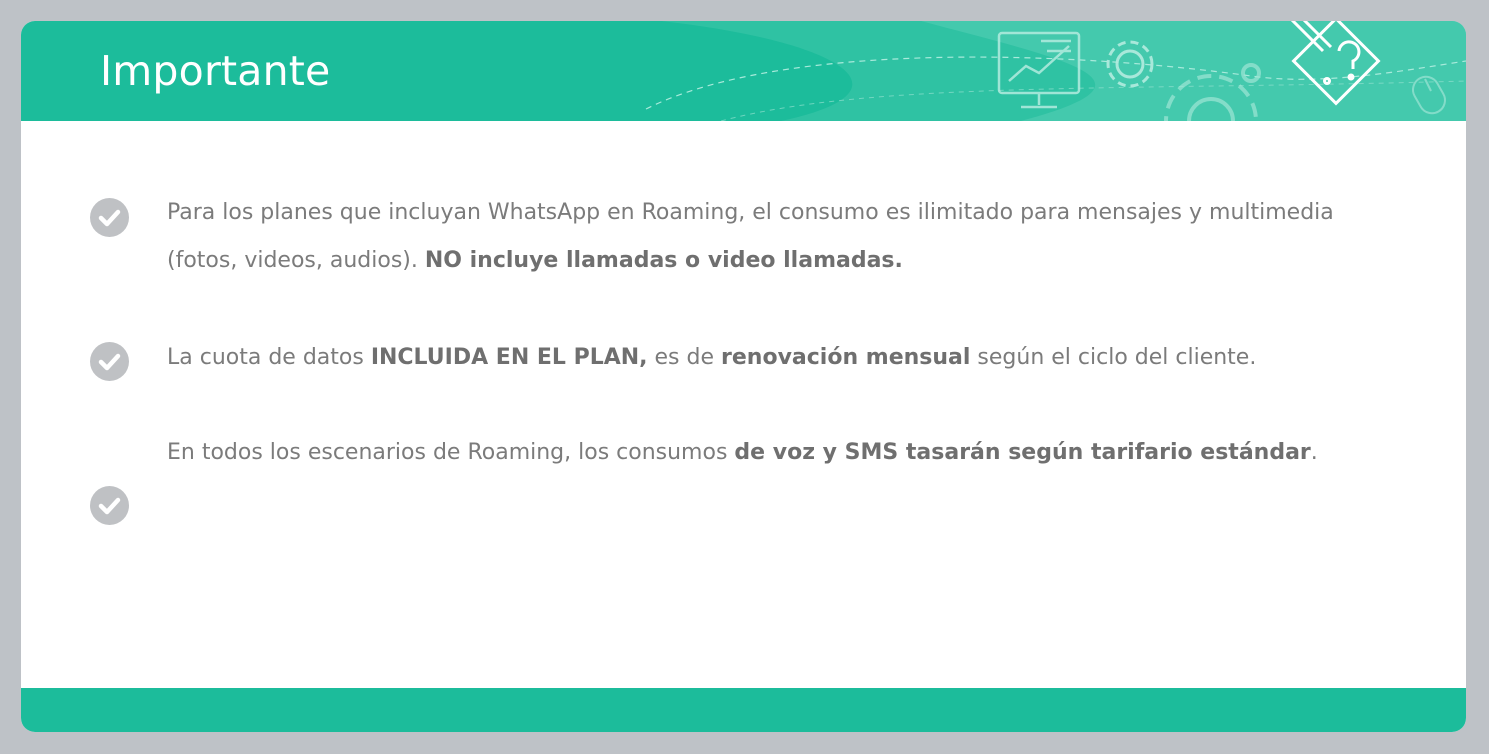  I want to click on item-text: La cuota de datos, so click(269, 357).